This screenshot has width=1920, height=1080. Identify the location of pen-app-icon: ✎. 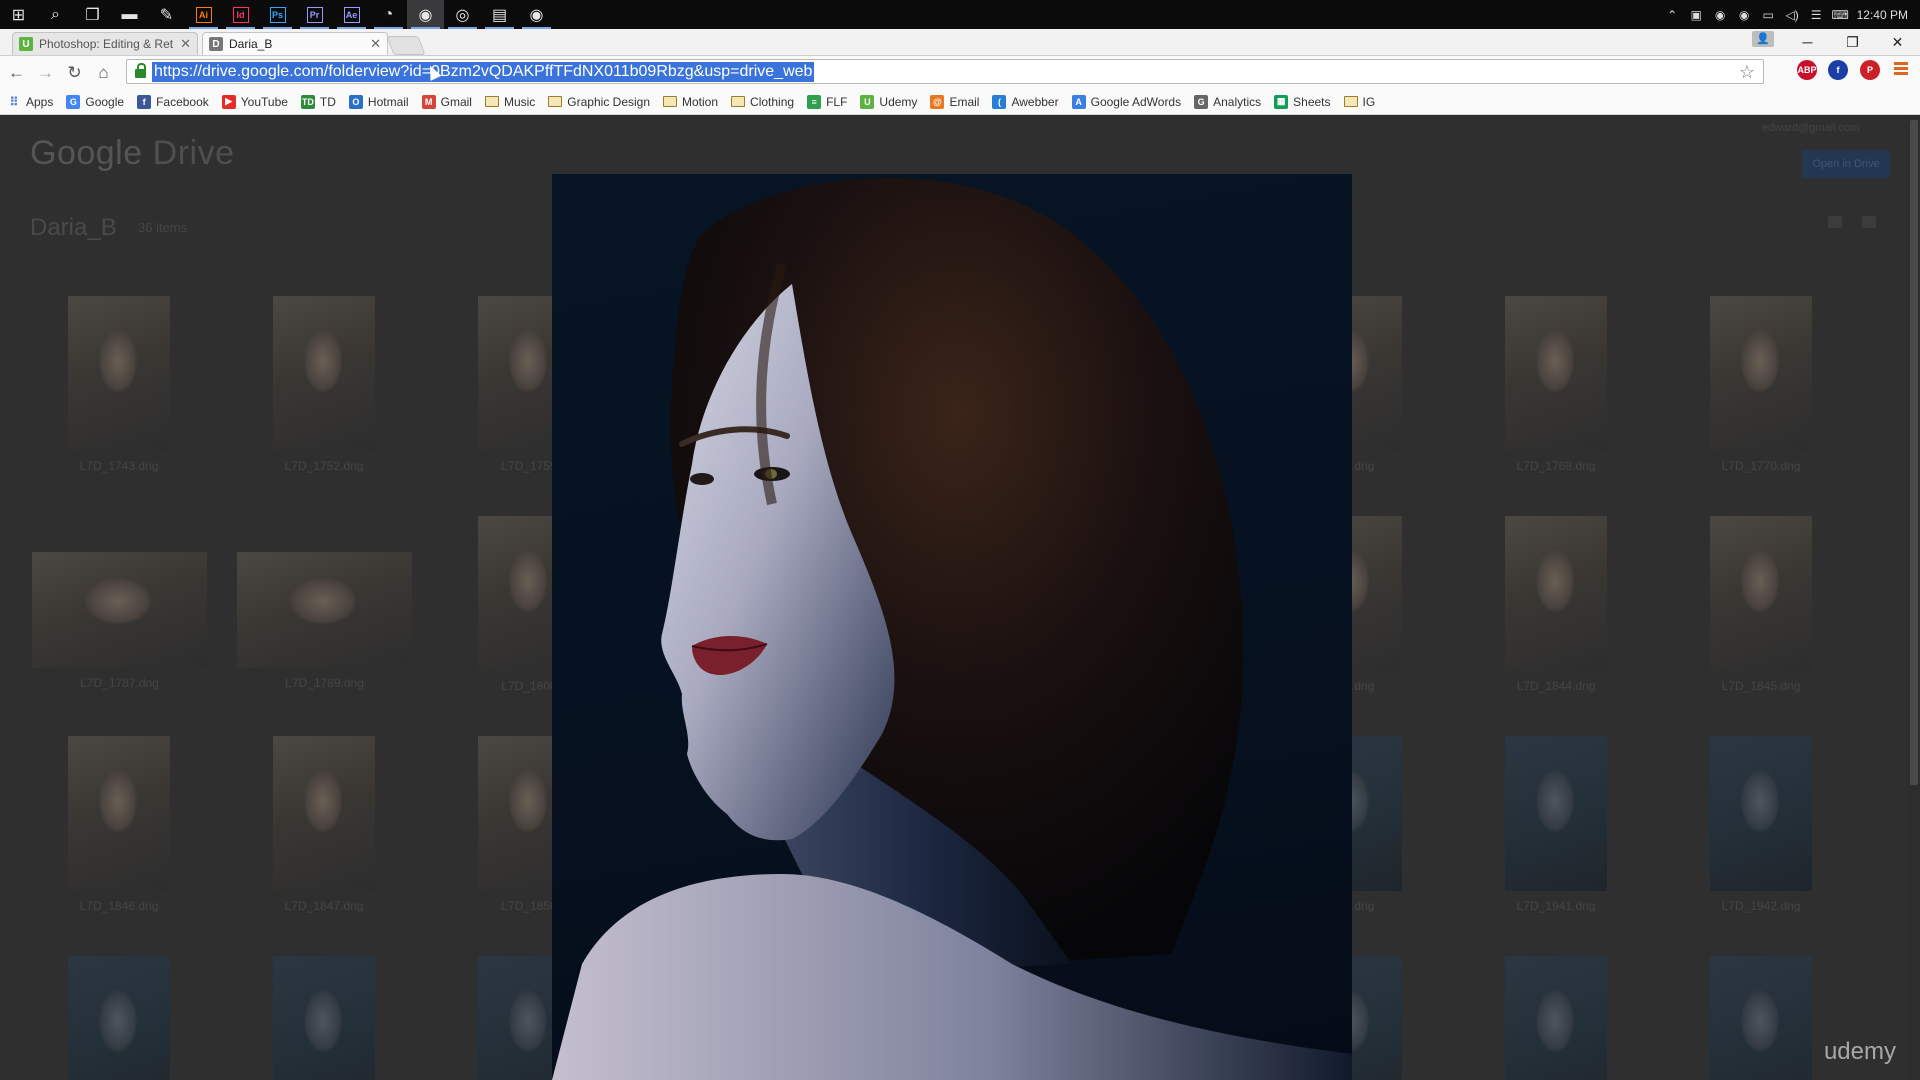
(166, 14).